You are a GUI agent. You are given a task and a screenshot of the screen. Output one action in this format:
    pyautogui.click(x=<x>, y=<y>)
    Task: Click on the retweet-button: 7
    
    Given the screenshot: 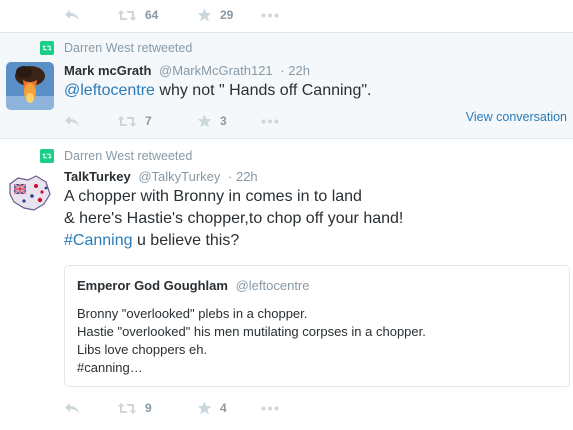 What is the action you would take?
    pyautogui.click(x=157, y=121)
    